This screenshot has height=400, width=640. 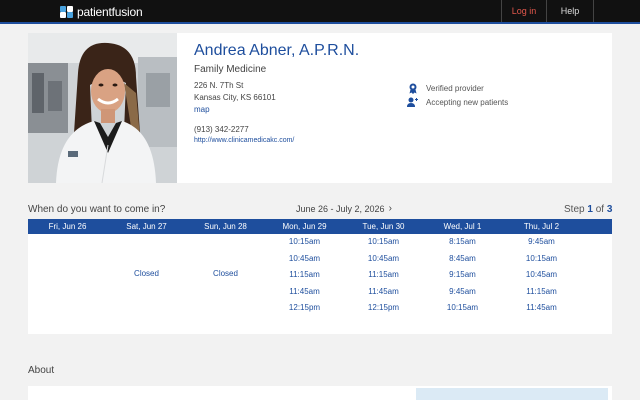 I want to click on day-header: Sun, Jun 28, so click(x=225, y=226).